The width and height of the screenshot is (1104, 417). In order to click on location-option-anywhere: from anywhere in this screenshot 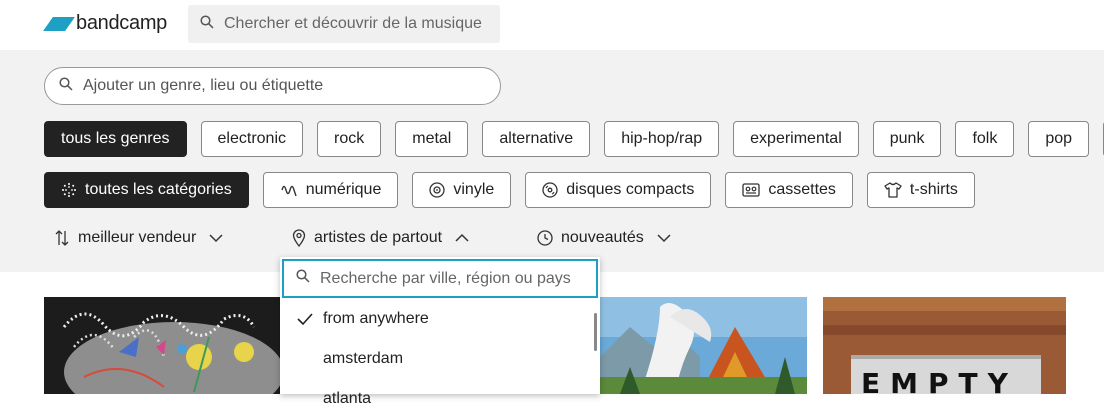, I will do `click(435, 319)`.